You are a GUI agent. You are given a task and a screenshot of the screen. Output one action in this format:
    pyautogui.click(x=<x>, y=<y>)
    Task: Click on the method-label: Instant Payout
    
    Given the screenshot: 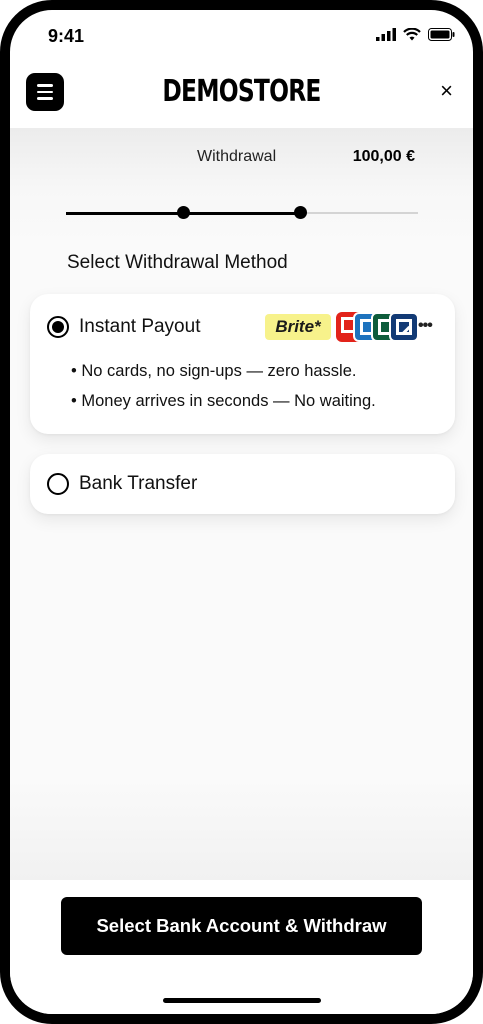 What is the action you would take?
    pyautogui.click(x=140, y=326)
    